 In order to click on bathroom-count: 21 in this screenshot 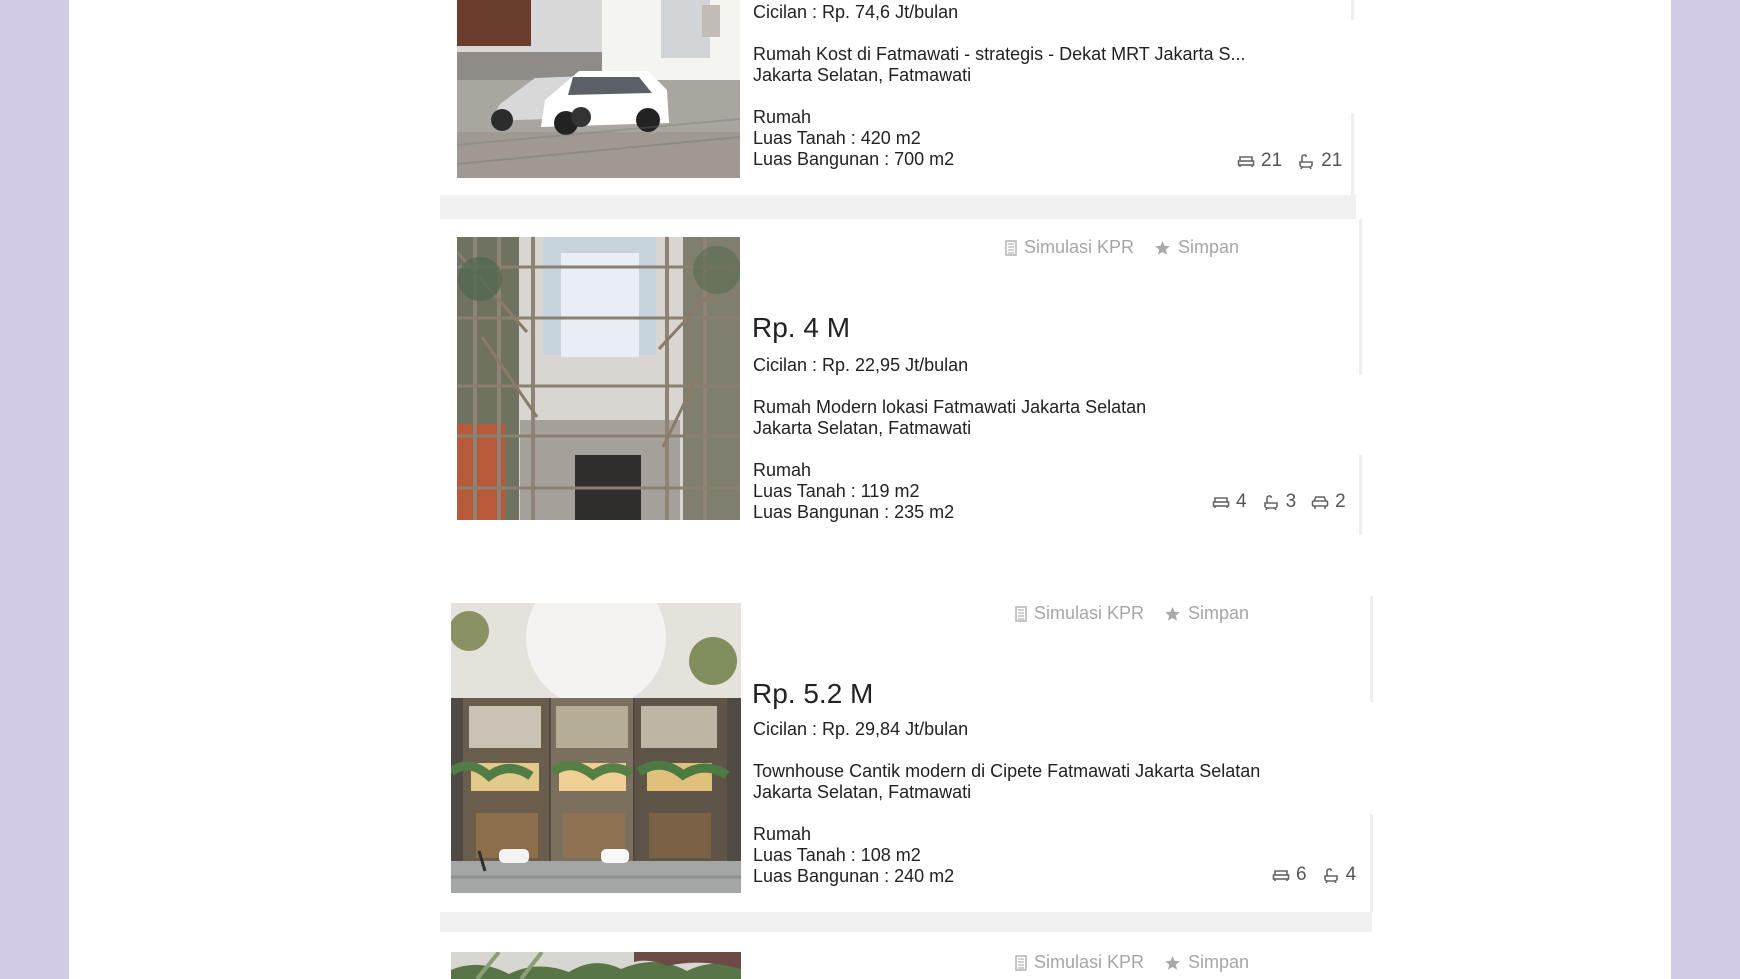, I will do `click(1319, 161)`.